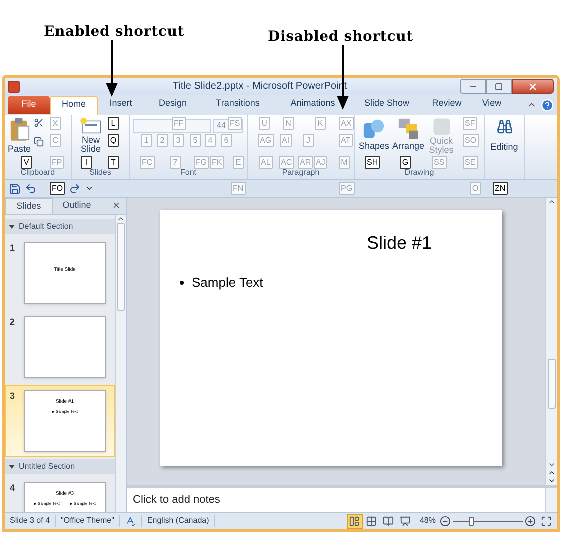  Describe the element at coordinates (288, 123) in the screenshot. I see `keytip: N` at that location.